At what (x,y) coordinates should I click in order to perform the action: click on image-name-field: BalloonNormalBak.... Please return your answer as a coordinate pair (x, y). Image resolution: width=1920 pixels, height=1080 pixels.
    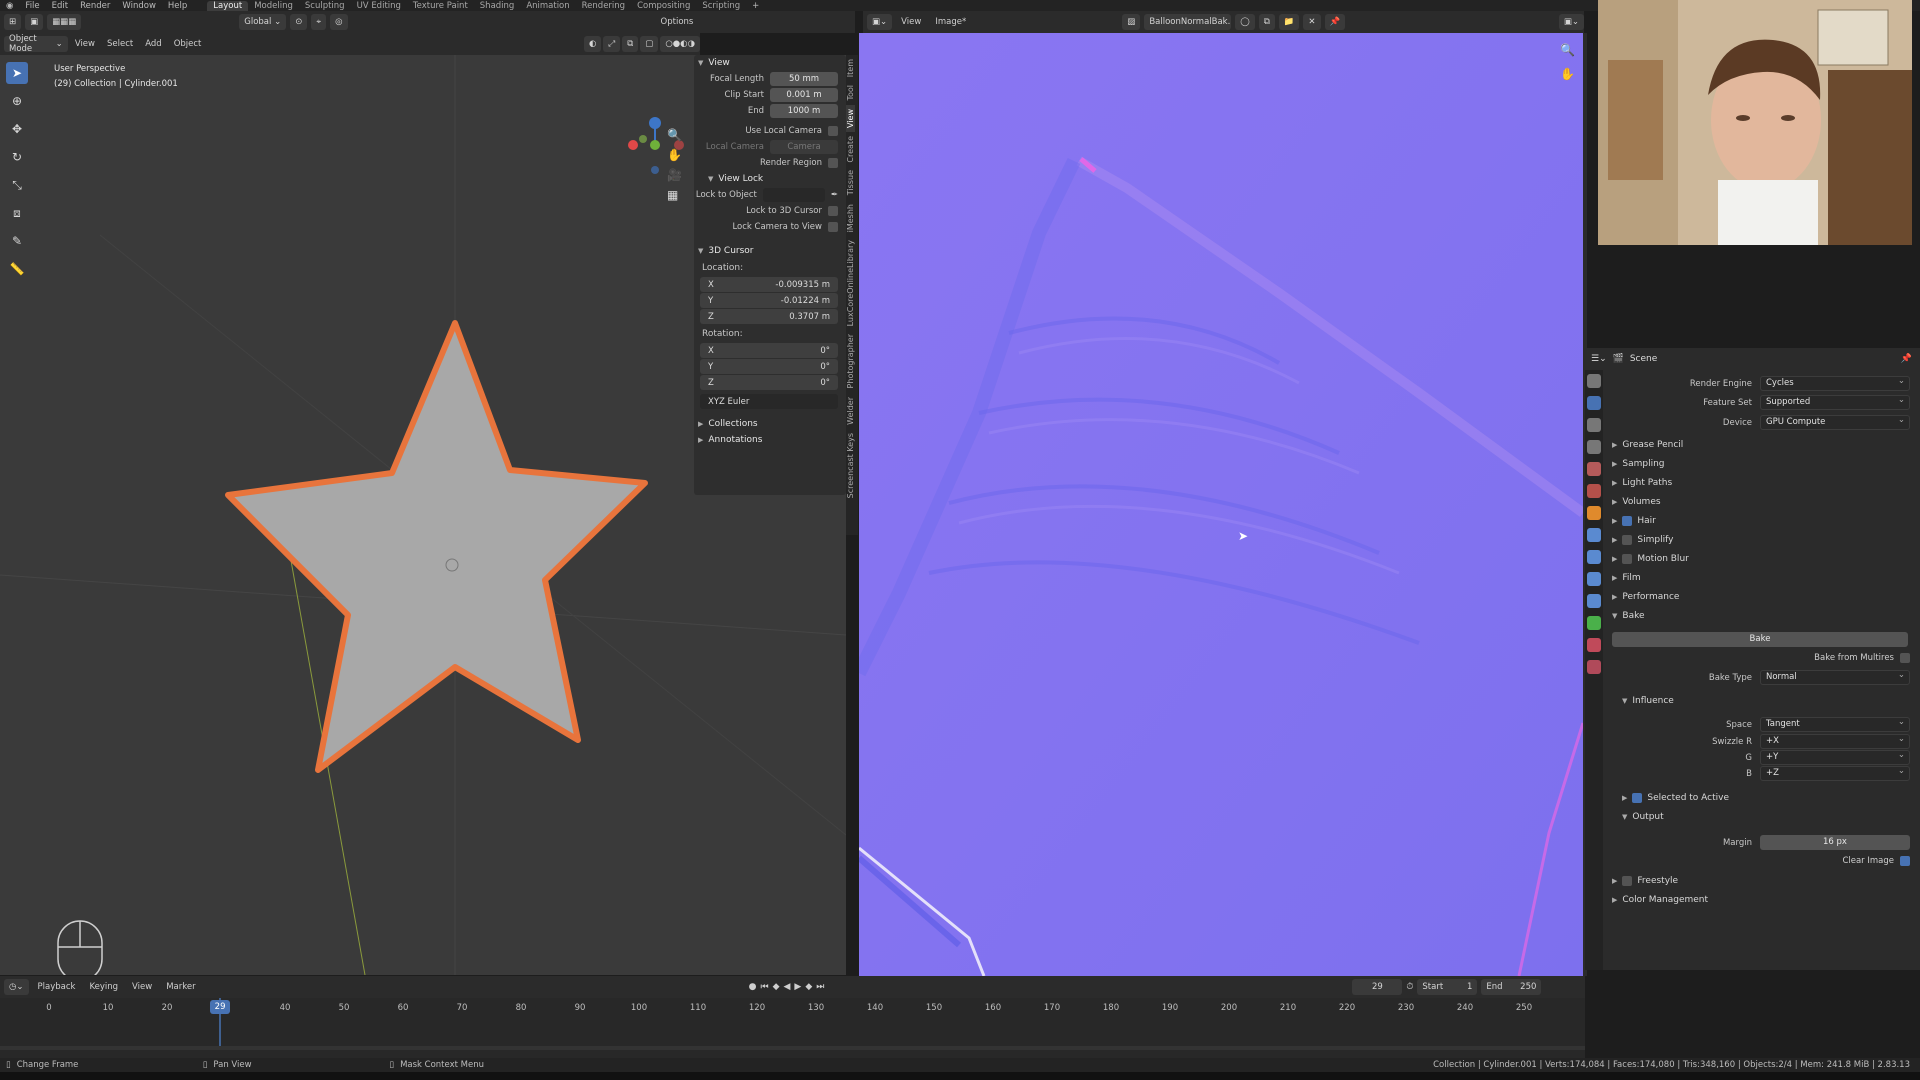
    Looking at the image, I should click on (1188, 22).